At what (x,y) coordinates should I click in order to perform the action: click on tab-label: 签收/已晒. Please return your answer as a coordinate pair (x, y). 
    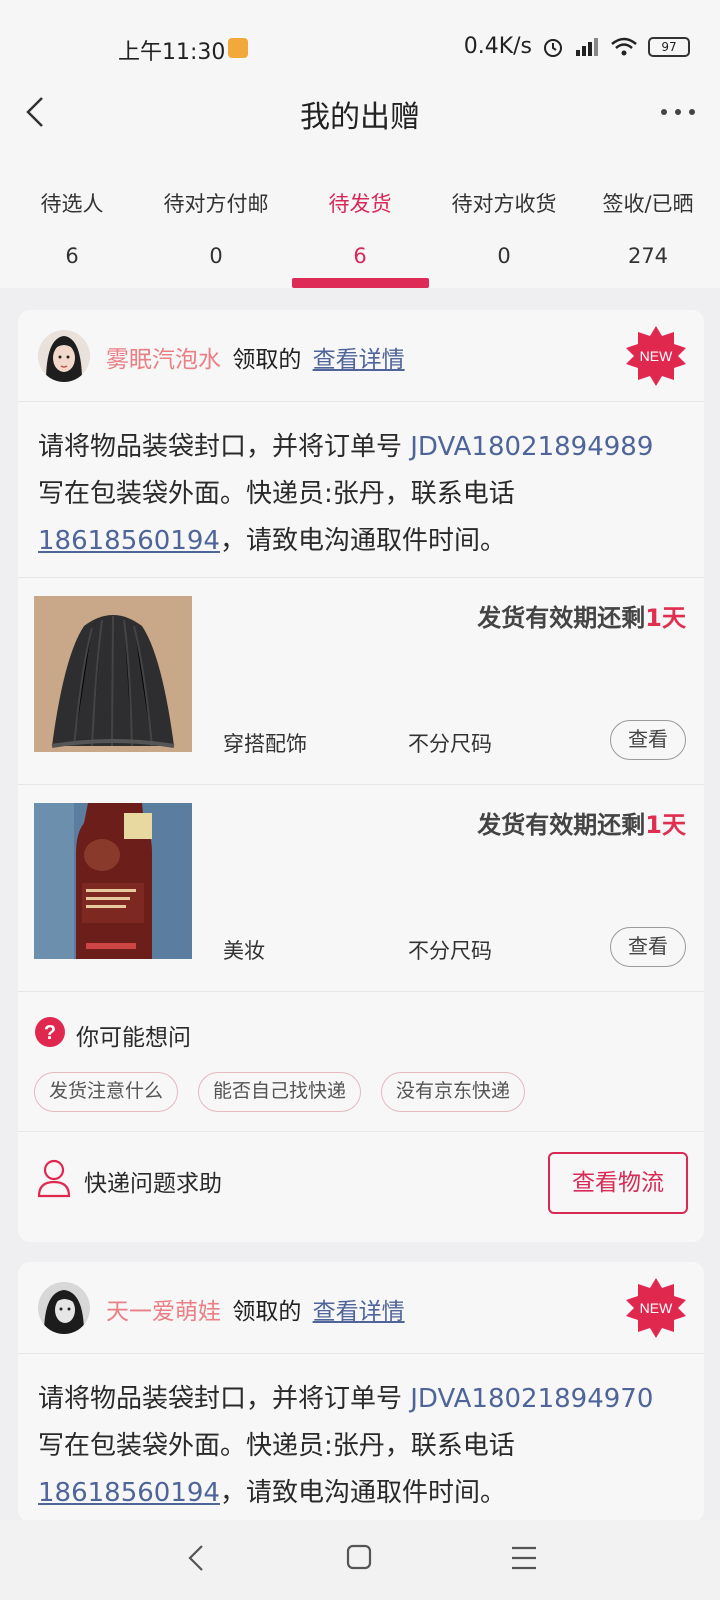
    Looking at the image, I should click on (648, 204).